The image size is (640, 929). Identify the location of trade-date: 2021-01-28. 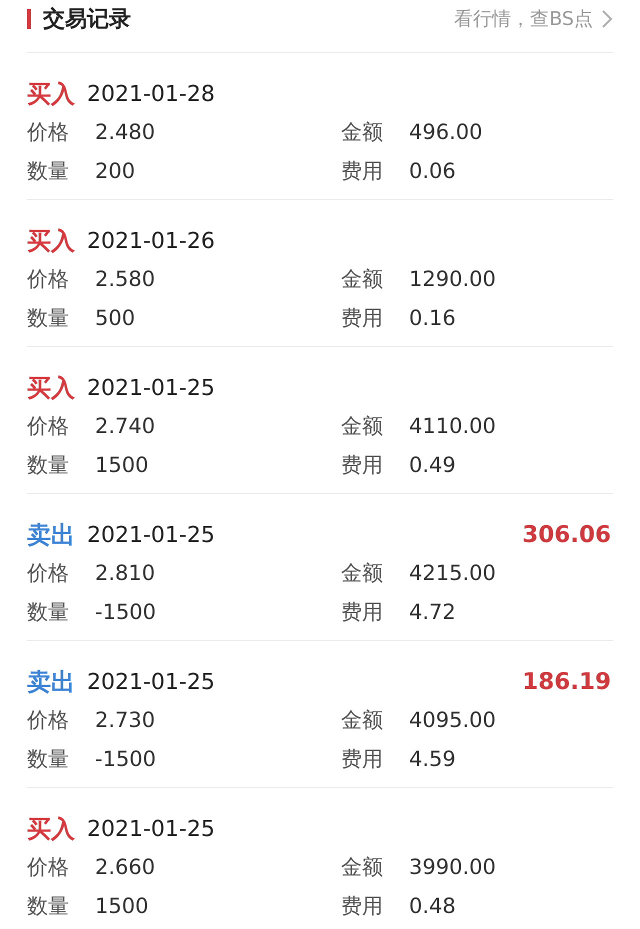
(151, 94).